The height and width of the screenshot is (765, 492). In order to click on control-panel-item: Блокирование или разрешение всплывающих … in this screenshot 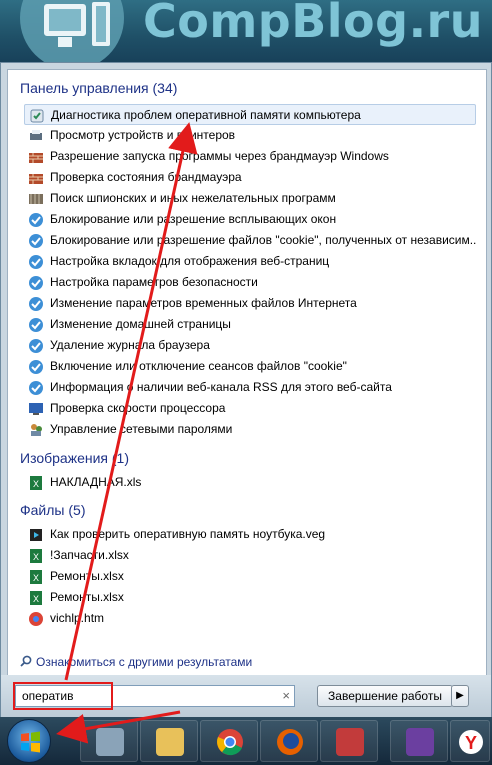, I will do `click(250, 219)`.